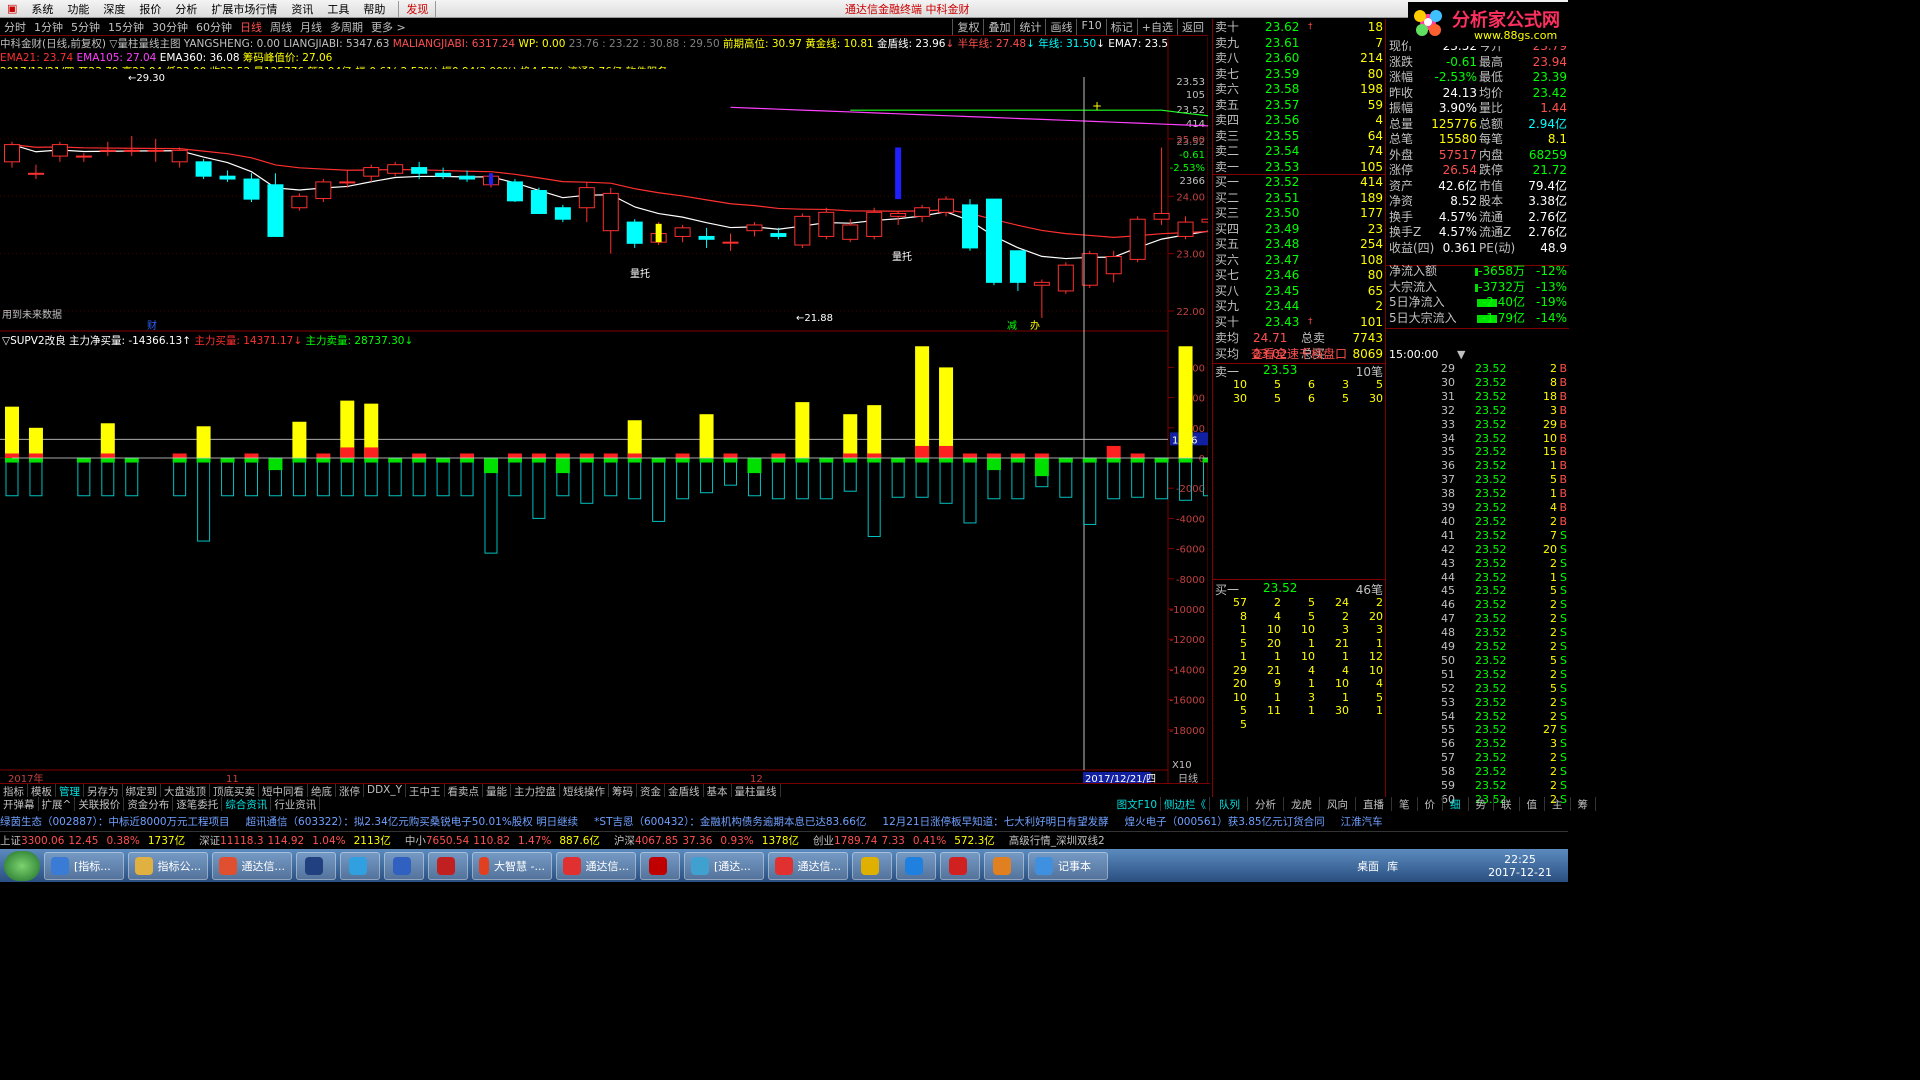  What do you see at coordinates (186, 9) in the screenshot?
I see `menu-item: 分析` at bounding box center [186, 9].